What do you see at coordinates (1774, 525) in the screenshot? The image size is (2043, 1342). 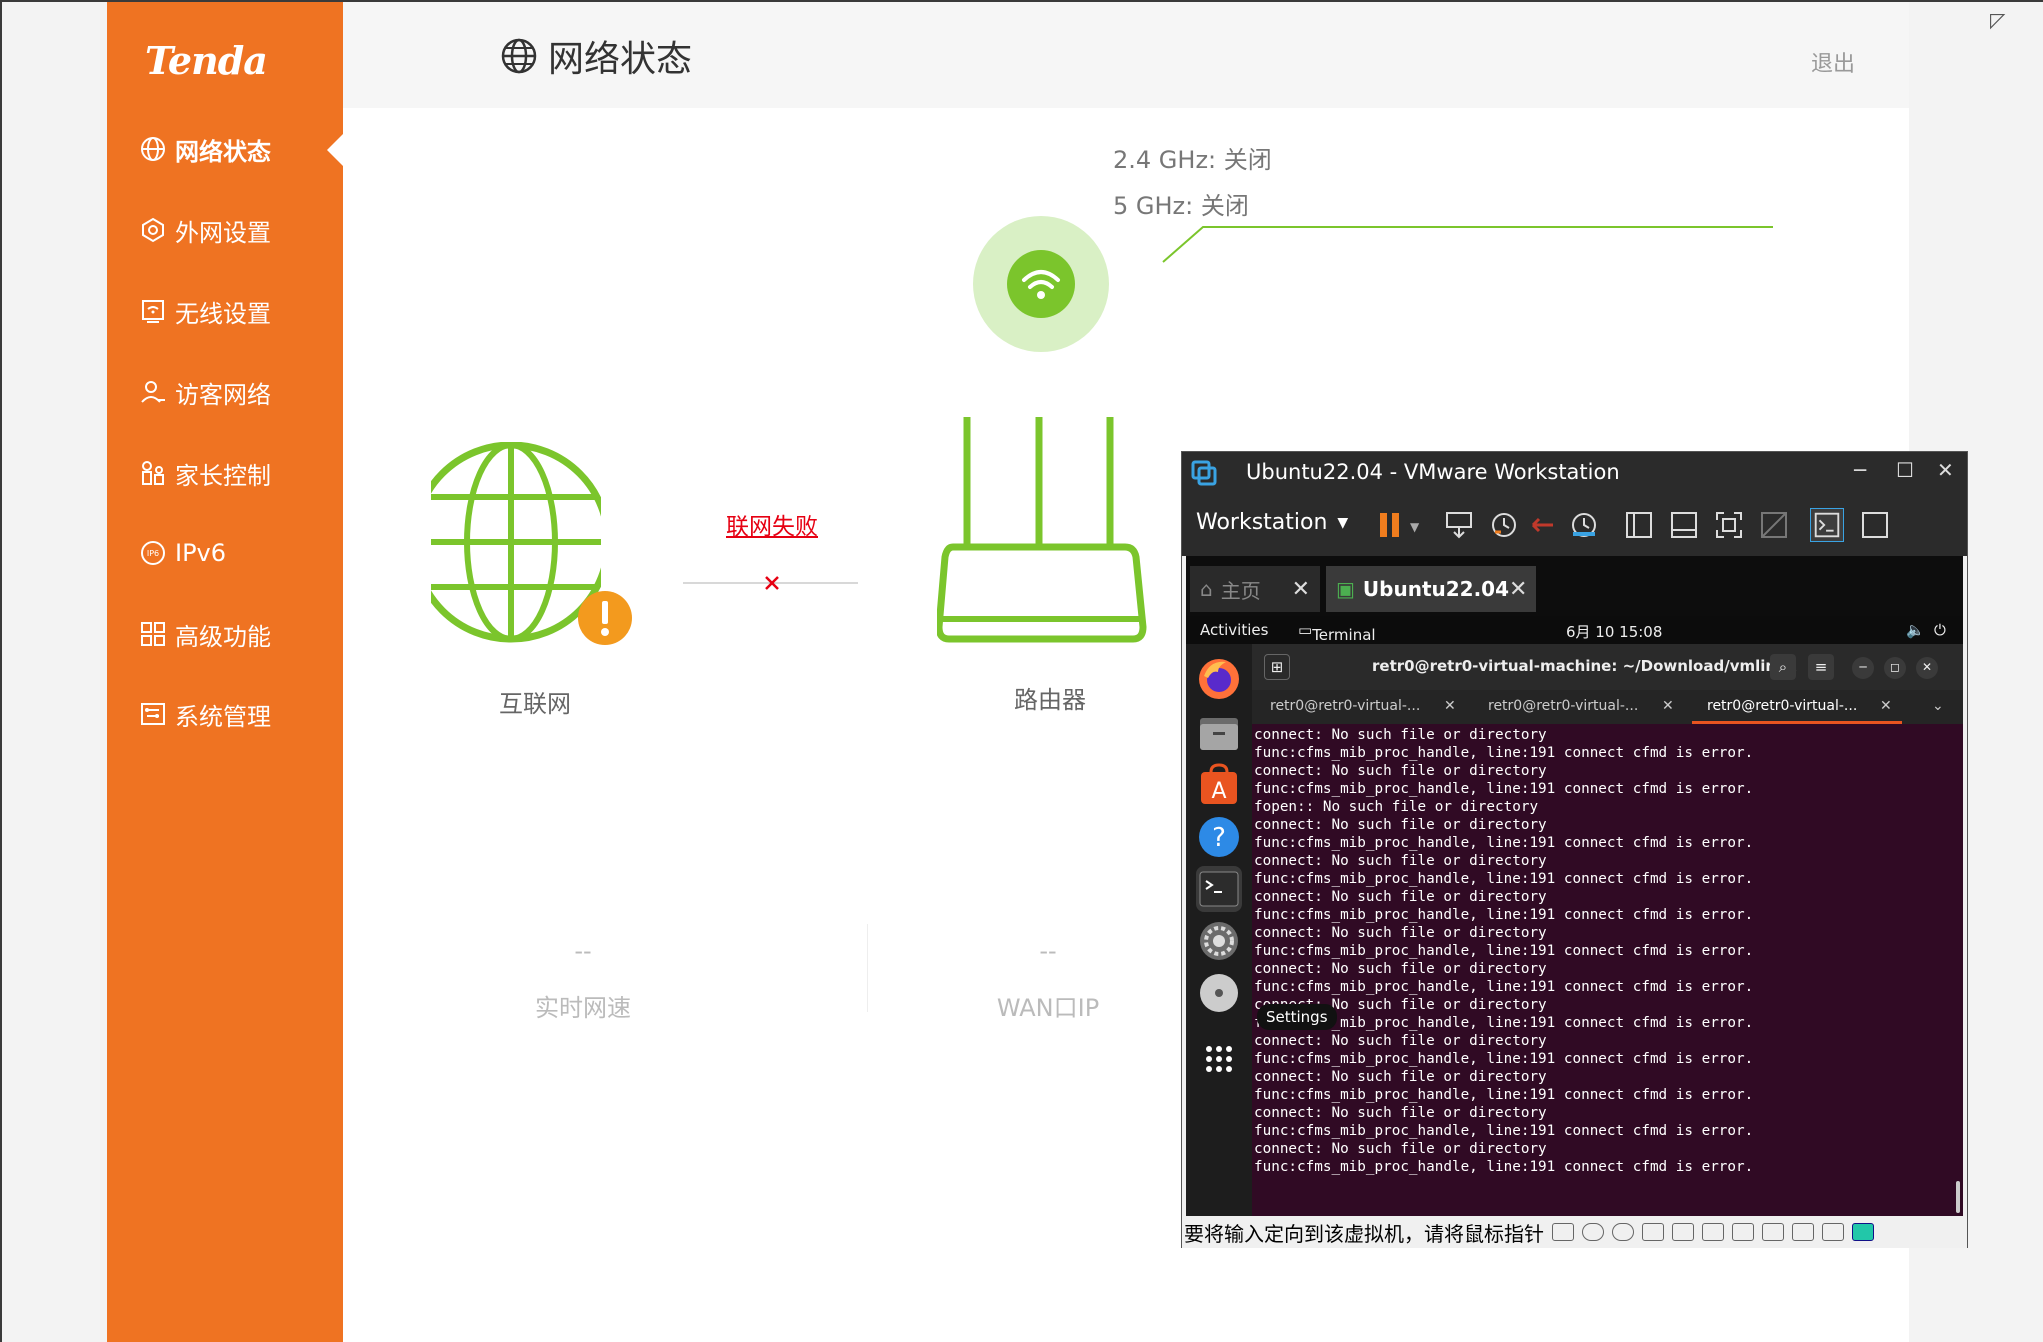 I see `unity-icon` at bounding box center [1774, 525].